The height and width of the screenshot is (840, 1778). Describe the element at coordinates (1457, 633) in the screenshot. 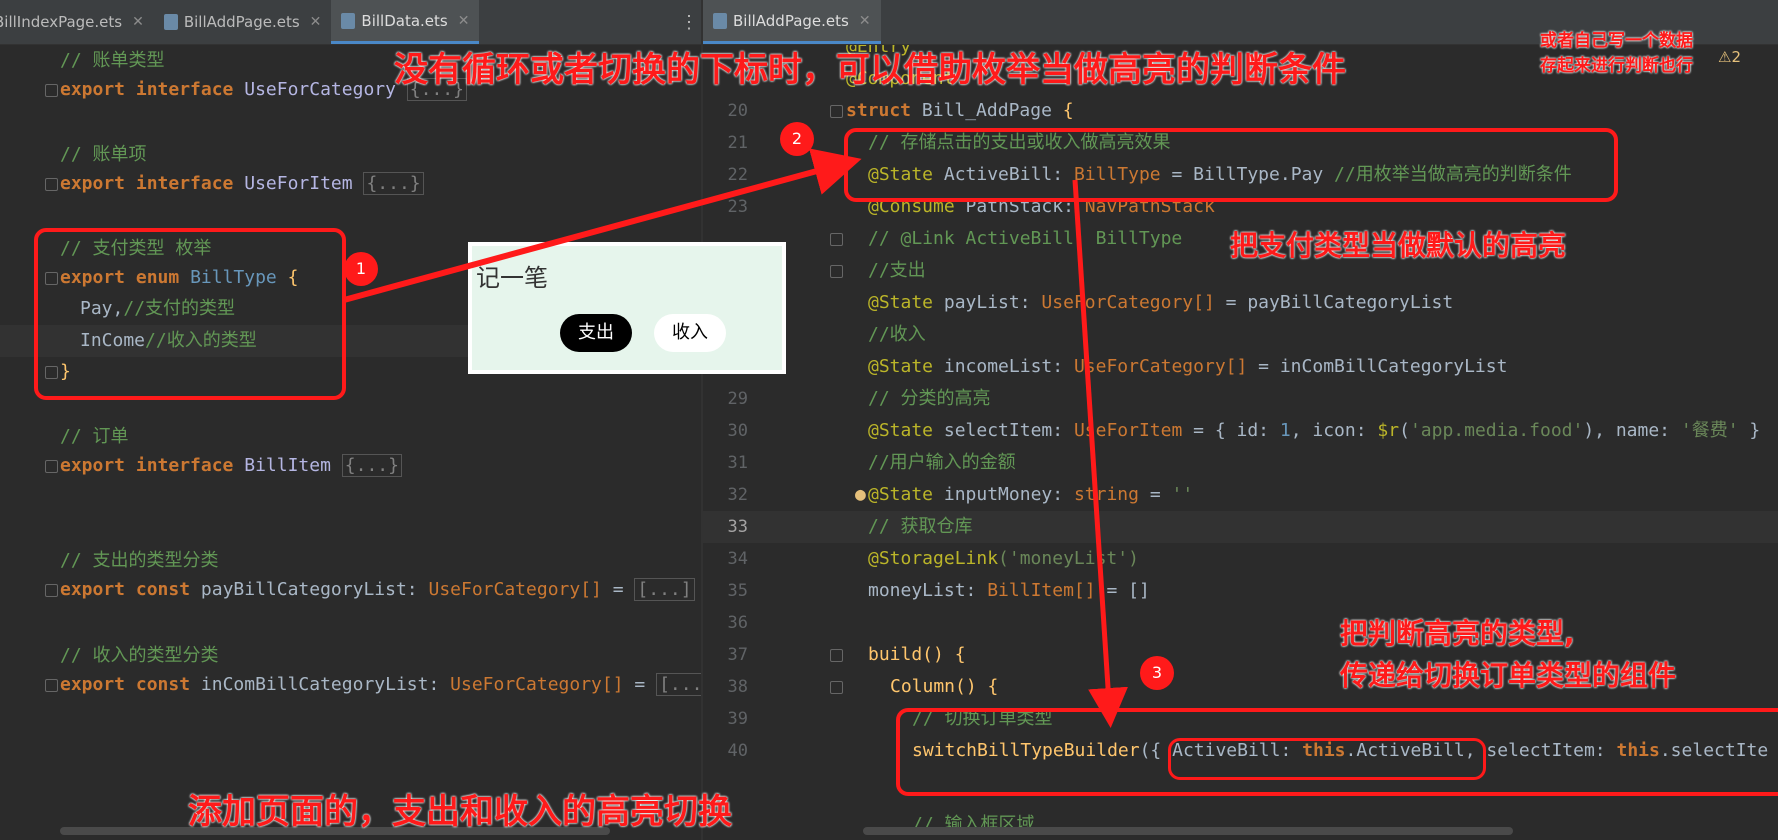

I see `annotation-pass-1: 把判断高亮的类型,` at that location.